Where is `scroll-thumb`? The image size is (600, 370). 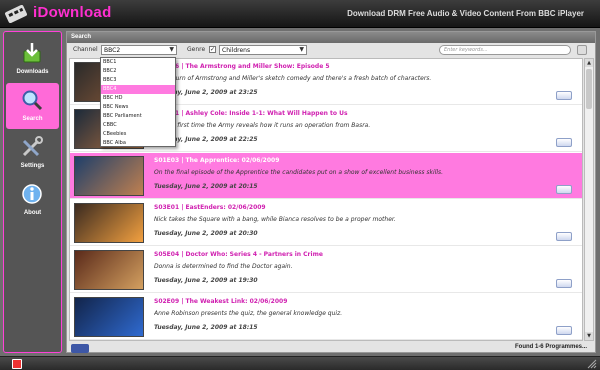
scroll-thumb is located at coordinates (589, 89).